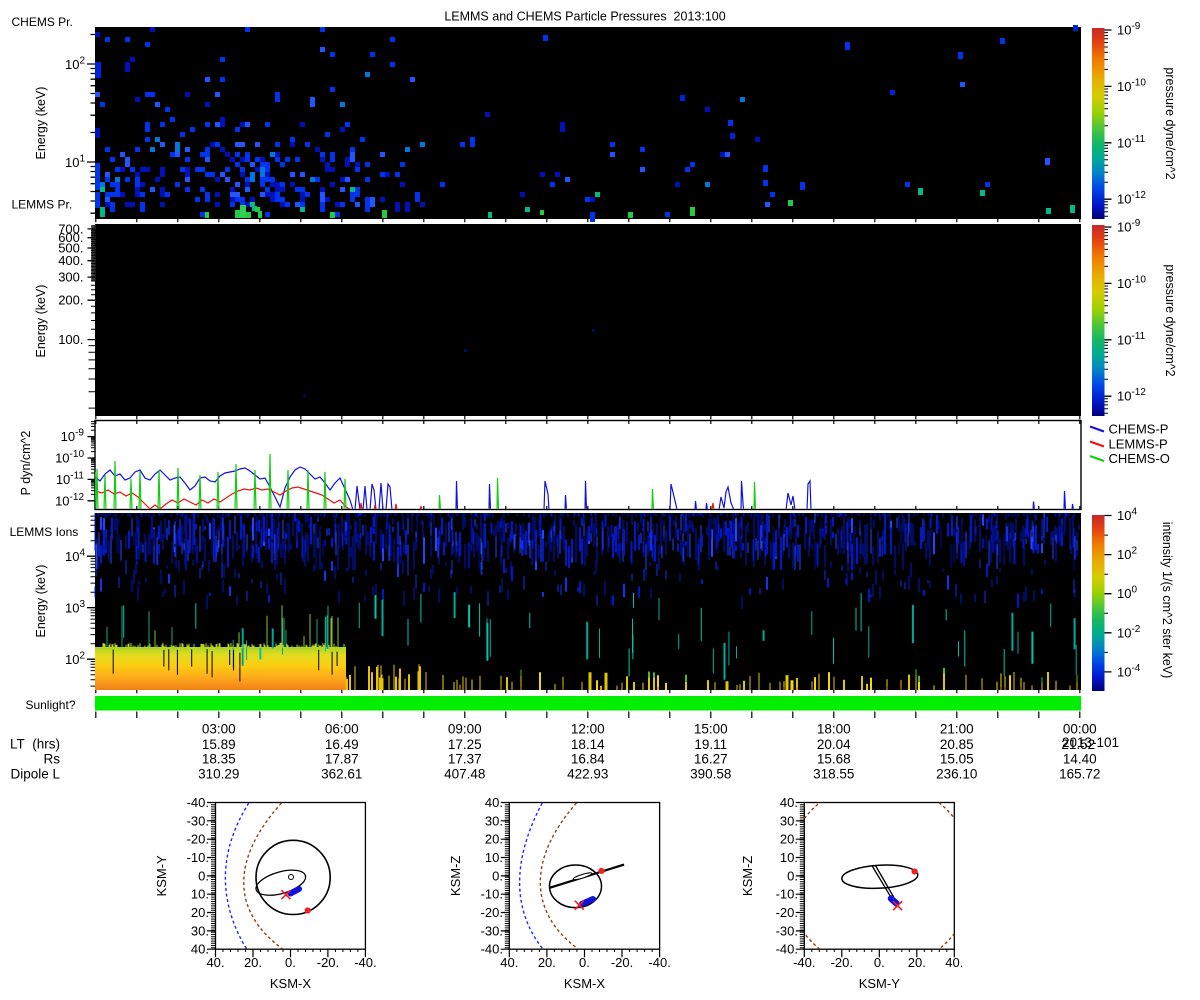  I want to click on svg-text: 12:00, so click(588, 729).